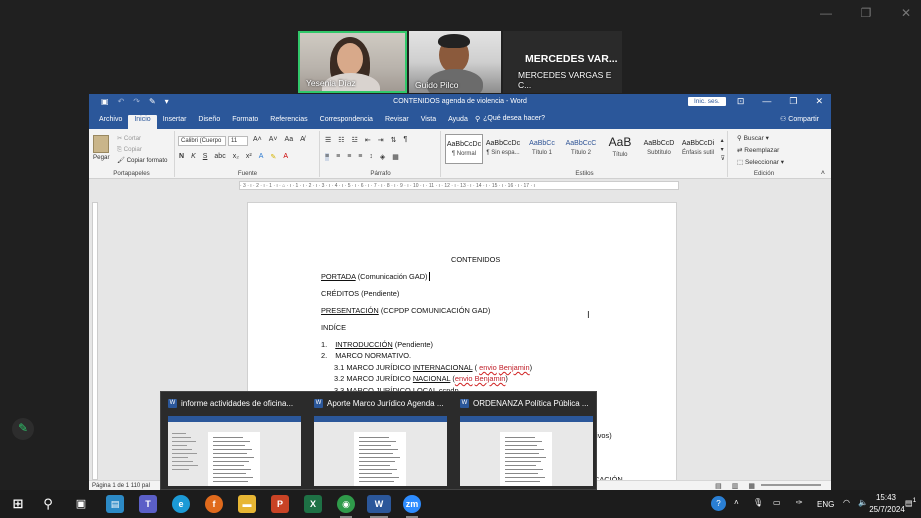 This screenshot has width=921, height=518. Describe the element at coordinates (110, 122) in the screenshot. I see `tab-archivo: Archivo` at that location.